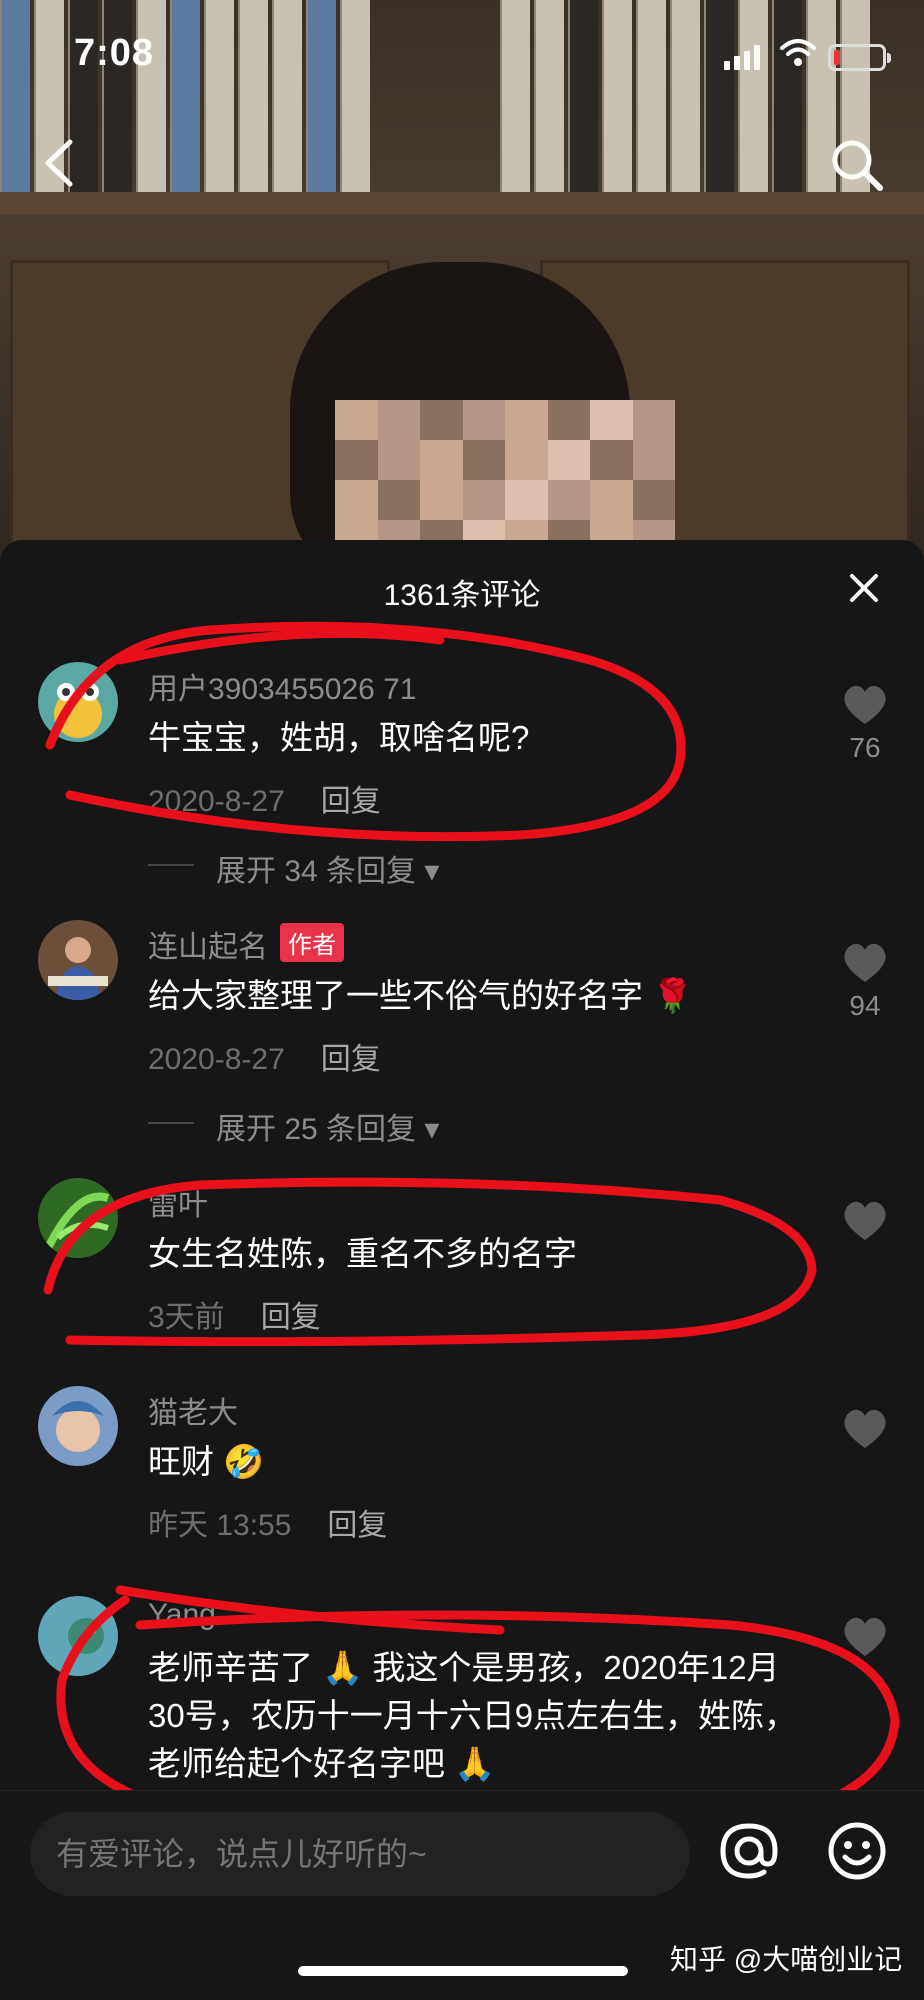 The height and width of the screenshot is (2000, 924). I want to click on like-button: 76, so click(865, 723).